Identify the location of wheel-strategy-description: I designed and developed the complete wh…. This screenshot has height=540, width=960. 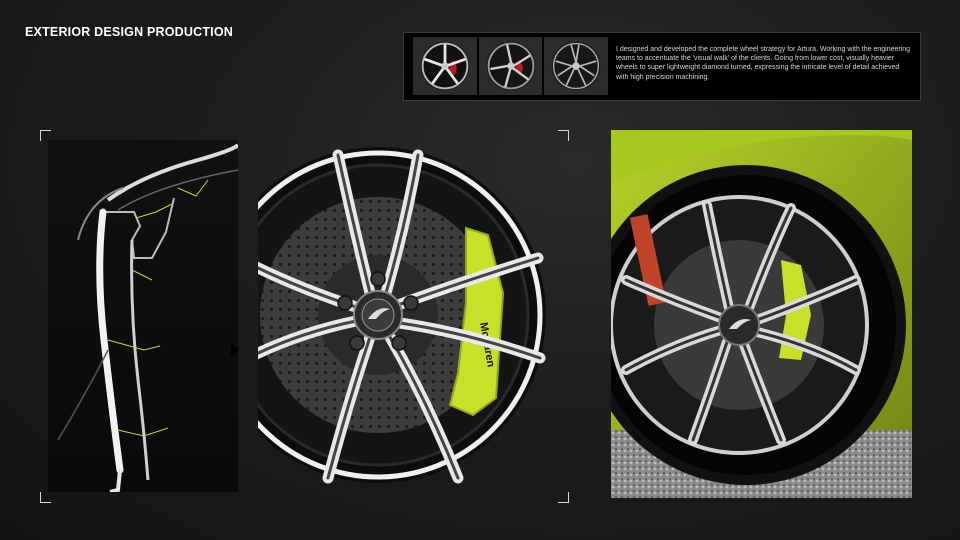
(763, 63).